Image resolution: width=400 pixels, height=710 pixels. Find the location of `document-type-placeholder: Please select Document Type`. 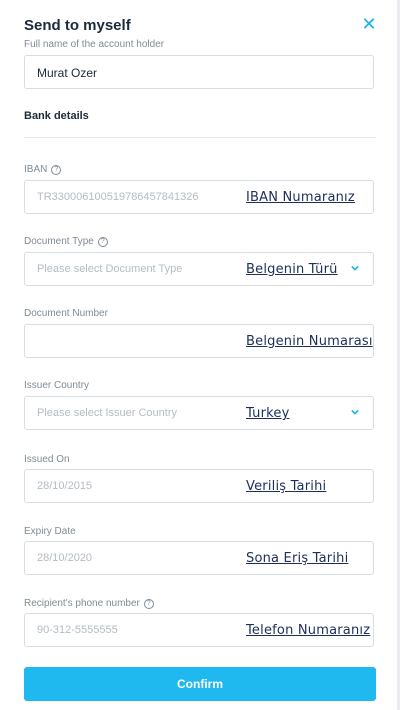

document-type-placeholder: Please select Document Type is located at coordinates (110, 269).